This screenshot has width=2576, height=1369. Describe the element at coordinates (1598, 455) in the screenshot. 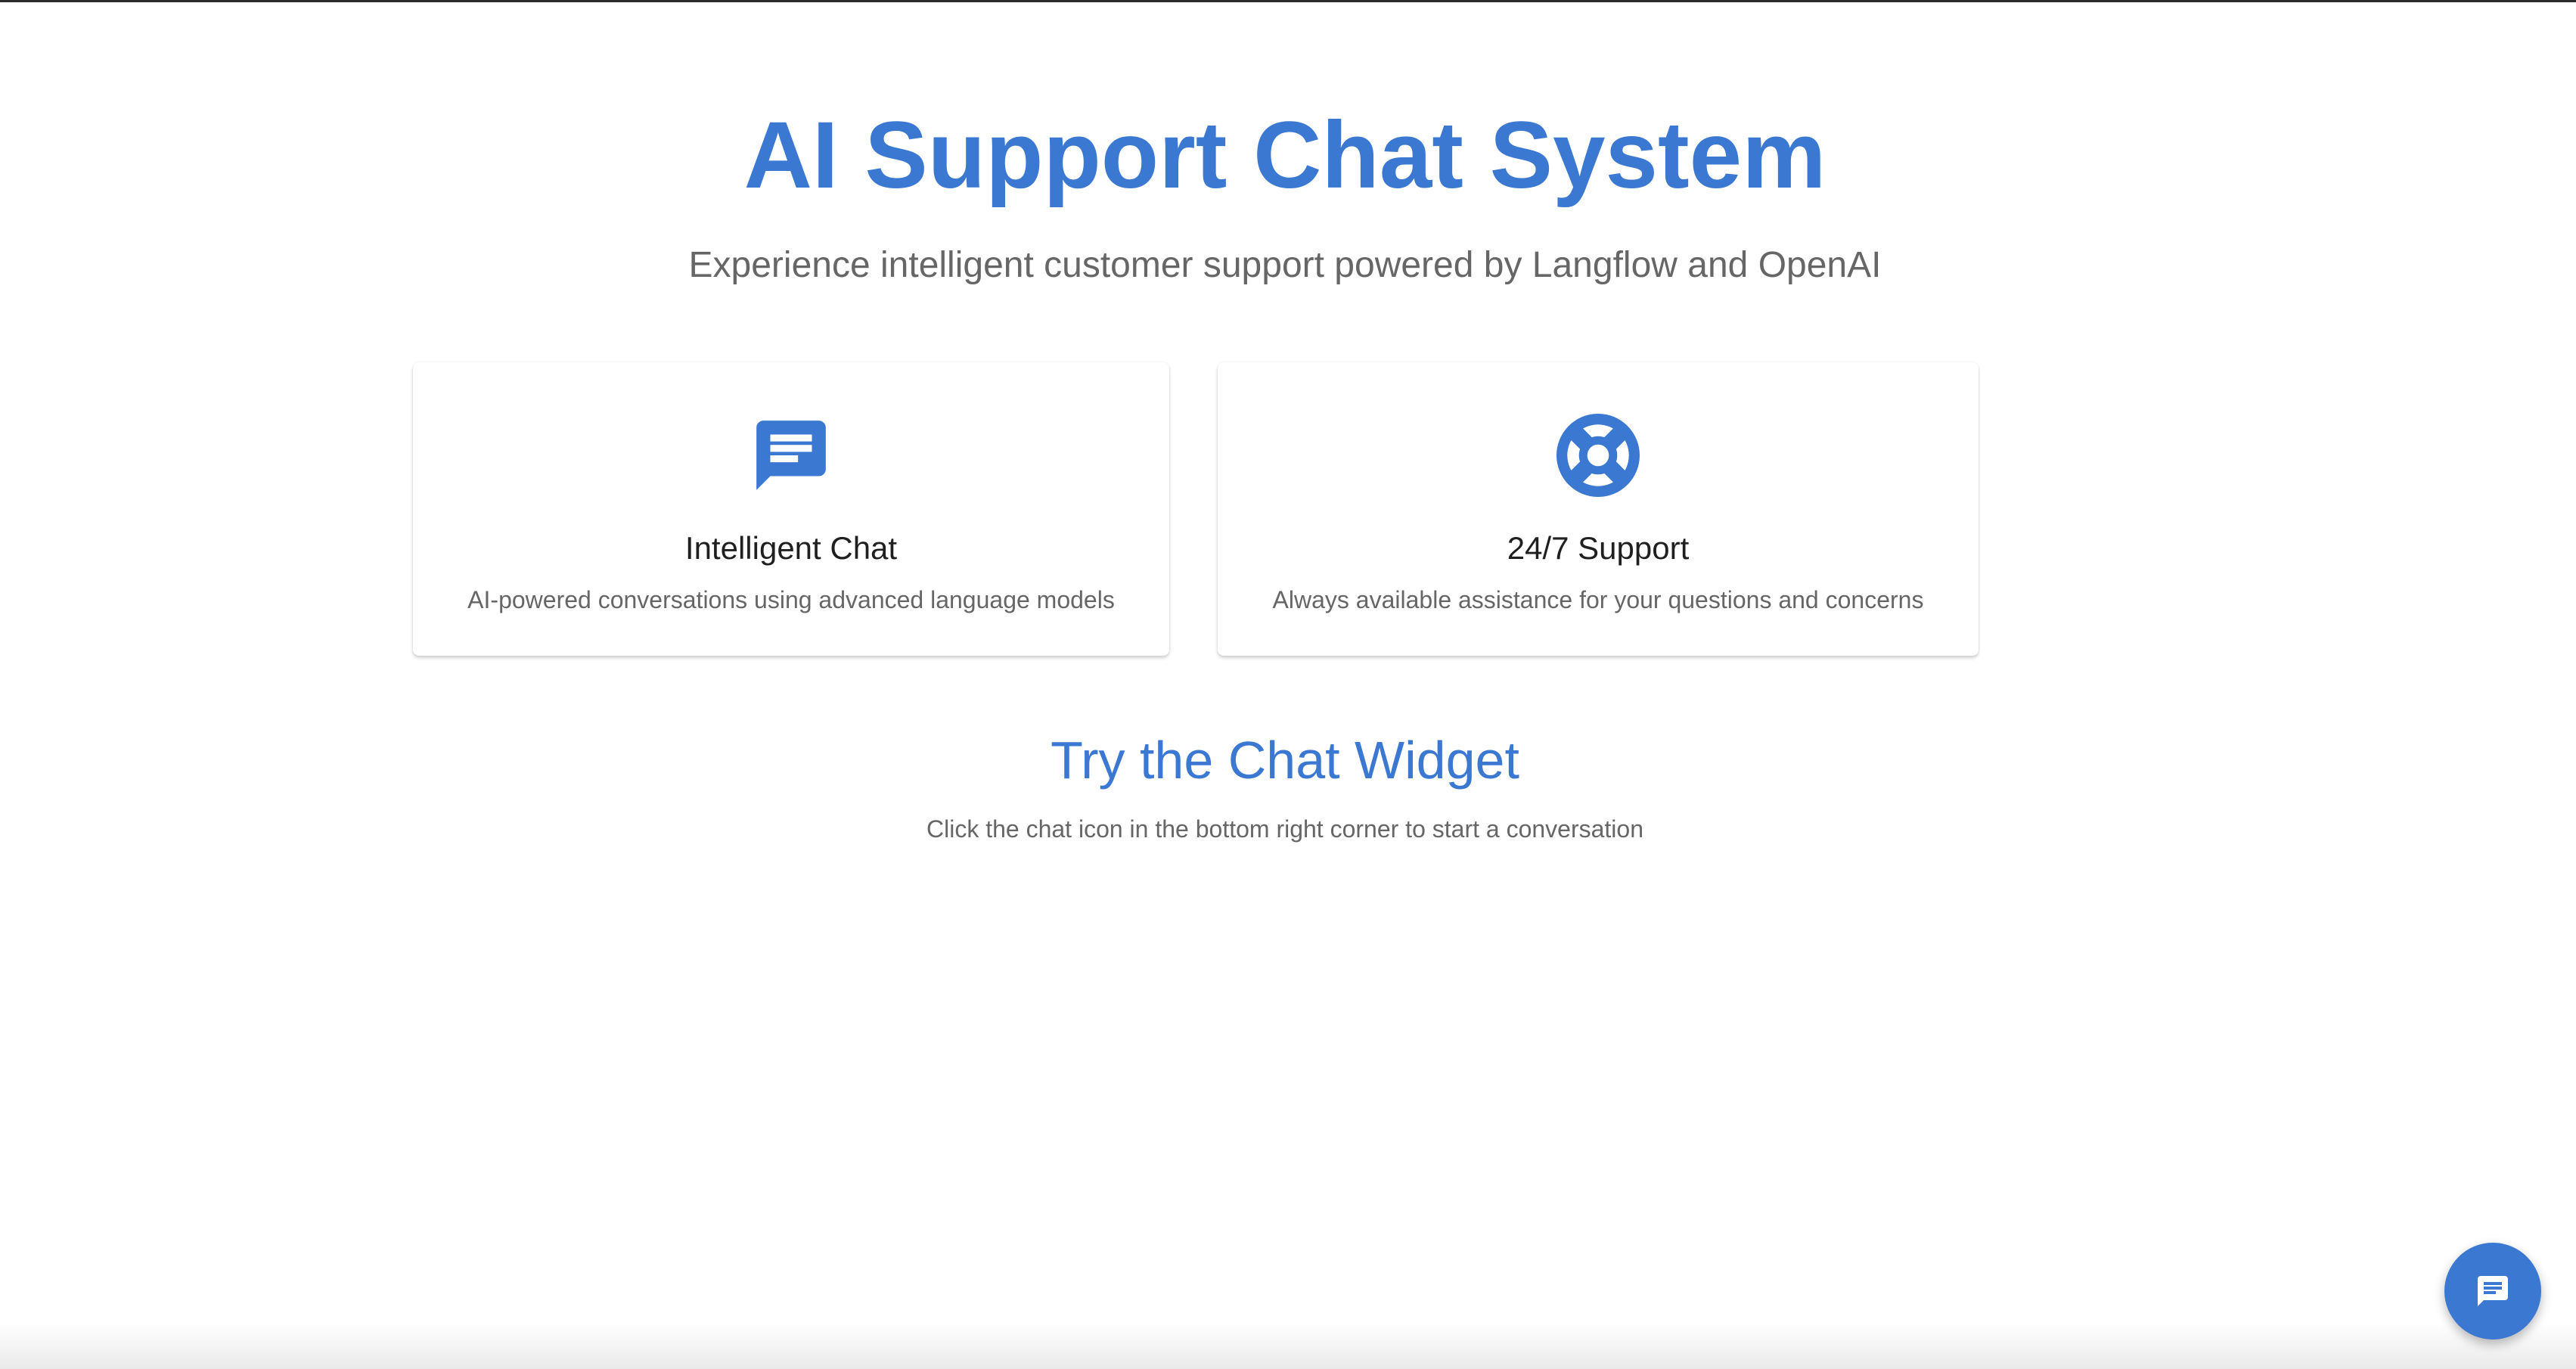

I see `lifebuoy-icon` at that location.